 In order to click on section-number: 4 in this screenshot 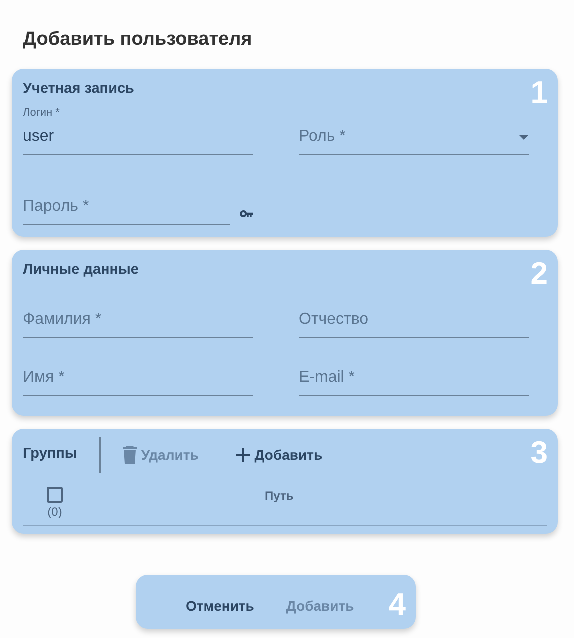, I will do `click(397, 604)`.